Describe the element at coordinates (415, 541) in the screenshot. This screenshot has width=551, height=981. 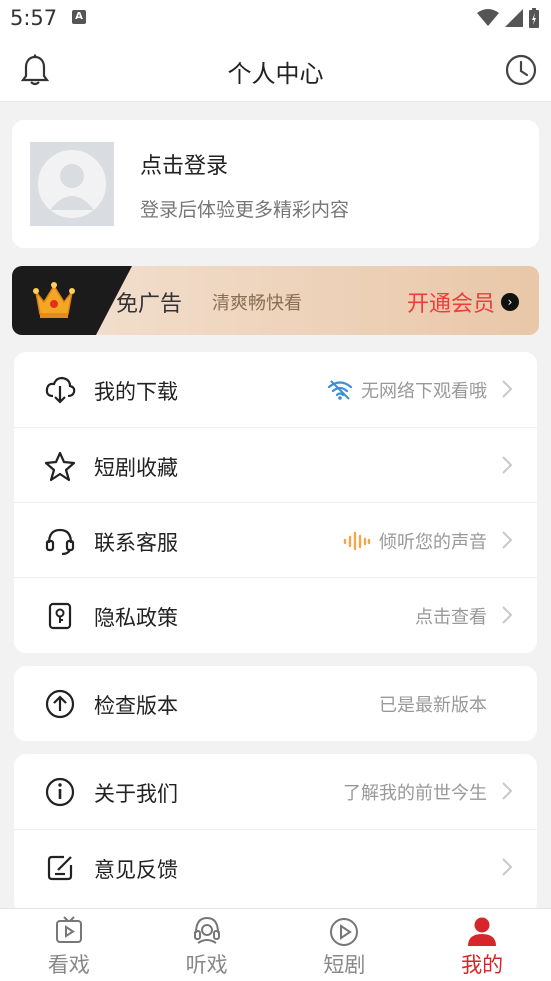
I see `menu-hint: 倾听您的声音` at that location.